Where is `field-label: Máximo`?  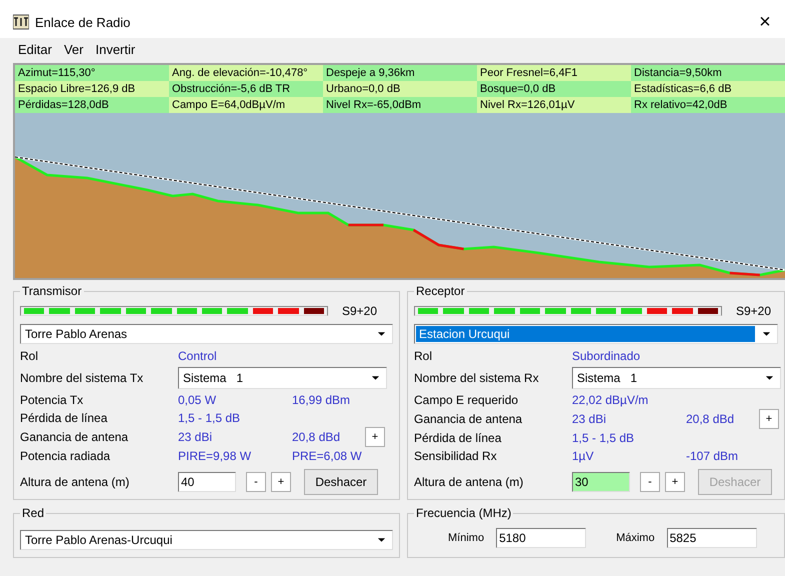 field-label: Máximo is located at coordinates (635, 538).